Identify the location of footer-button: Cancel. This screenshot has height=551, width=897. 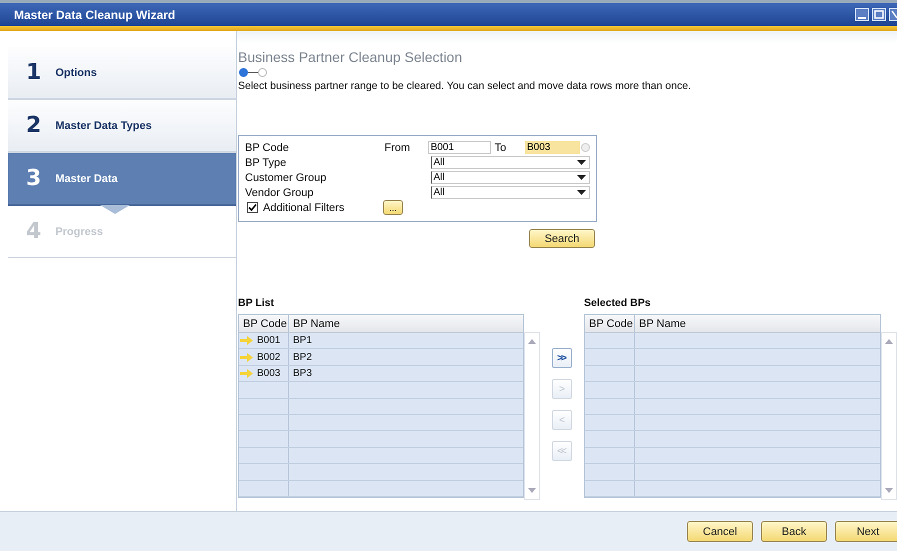
(720, 531).